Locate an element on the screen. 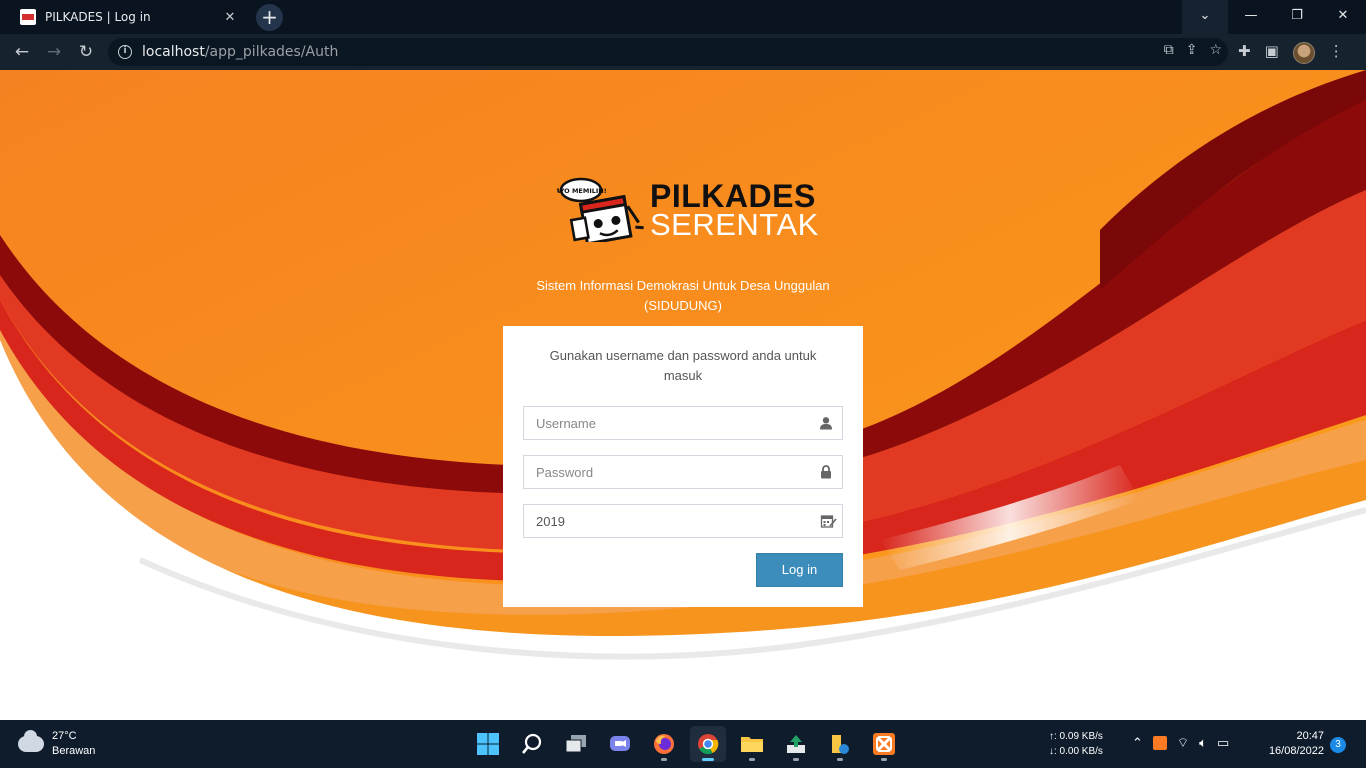  notification-badge: 3 is located at coordinates (1338, 745).